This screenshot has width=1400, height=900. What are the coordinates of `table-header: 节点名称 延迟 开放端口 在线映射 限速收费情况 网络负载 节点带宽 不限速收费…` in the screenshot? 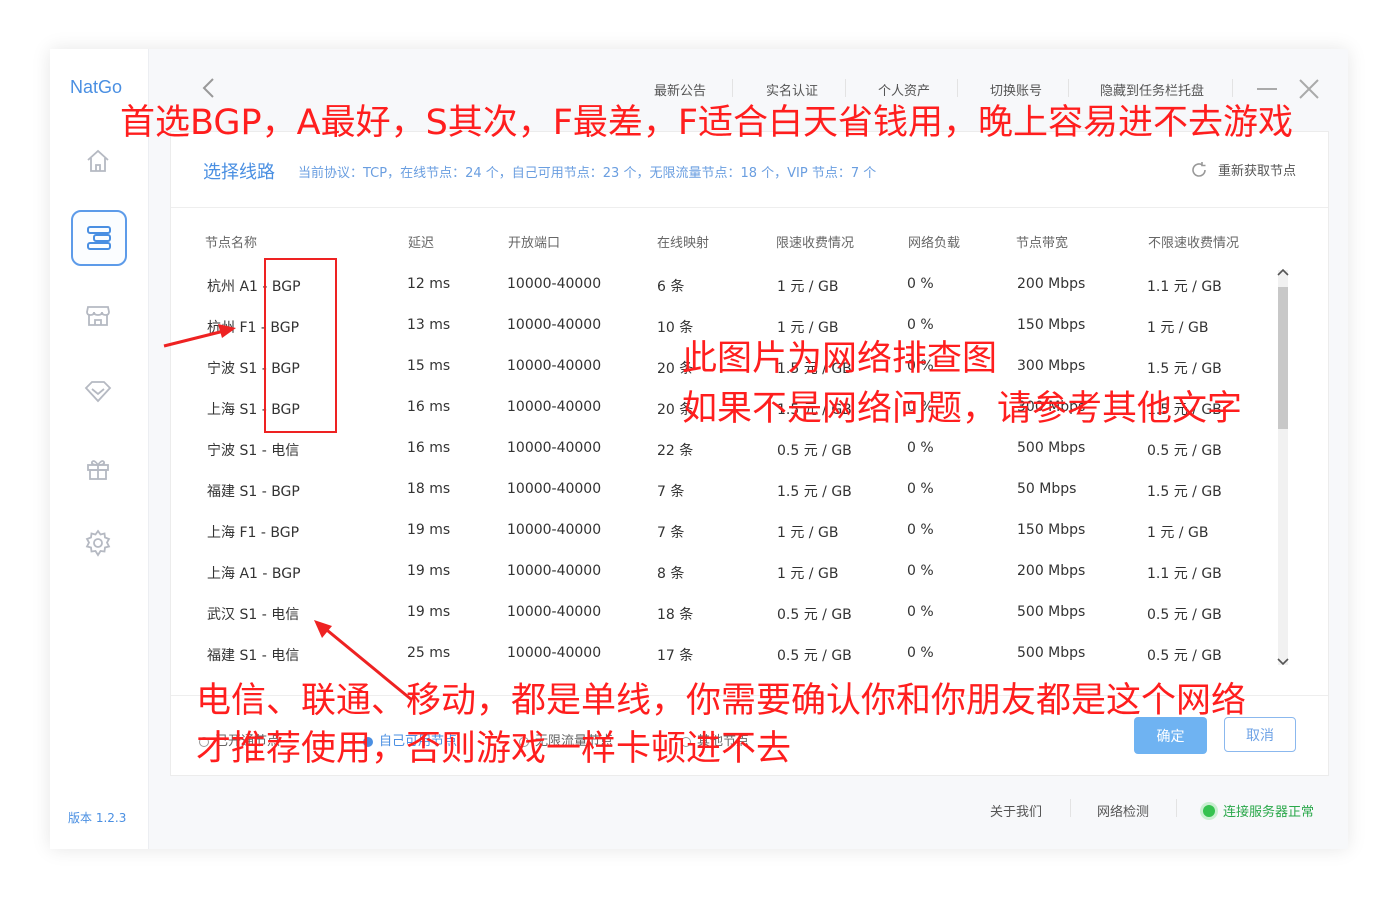 It's located at (749, 243).